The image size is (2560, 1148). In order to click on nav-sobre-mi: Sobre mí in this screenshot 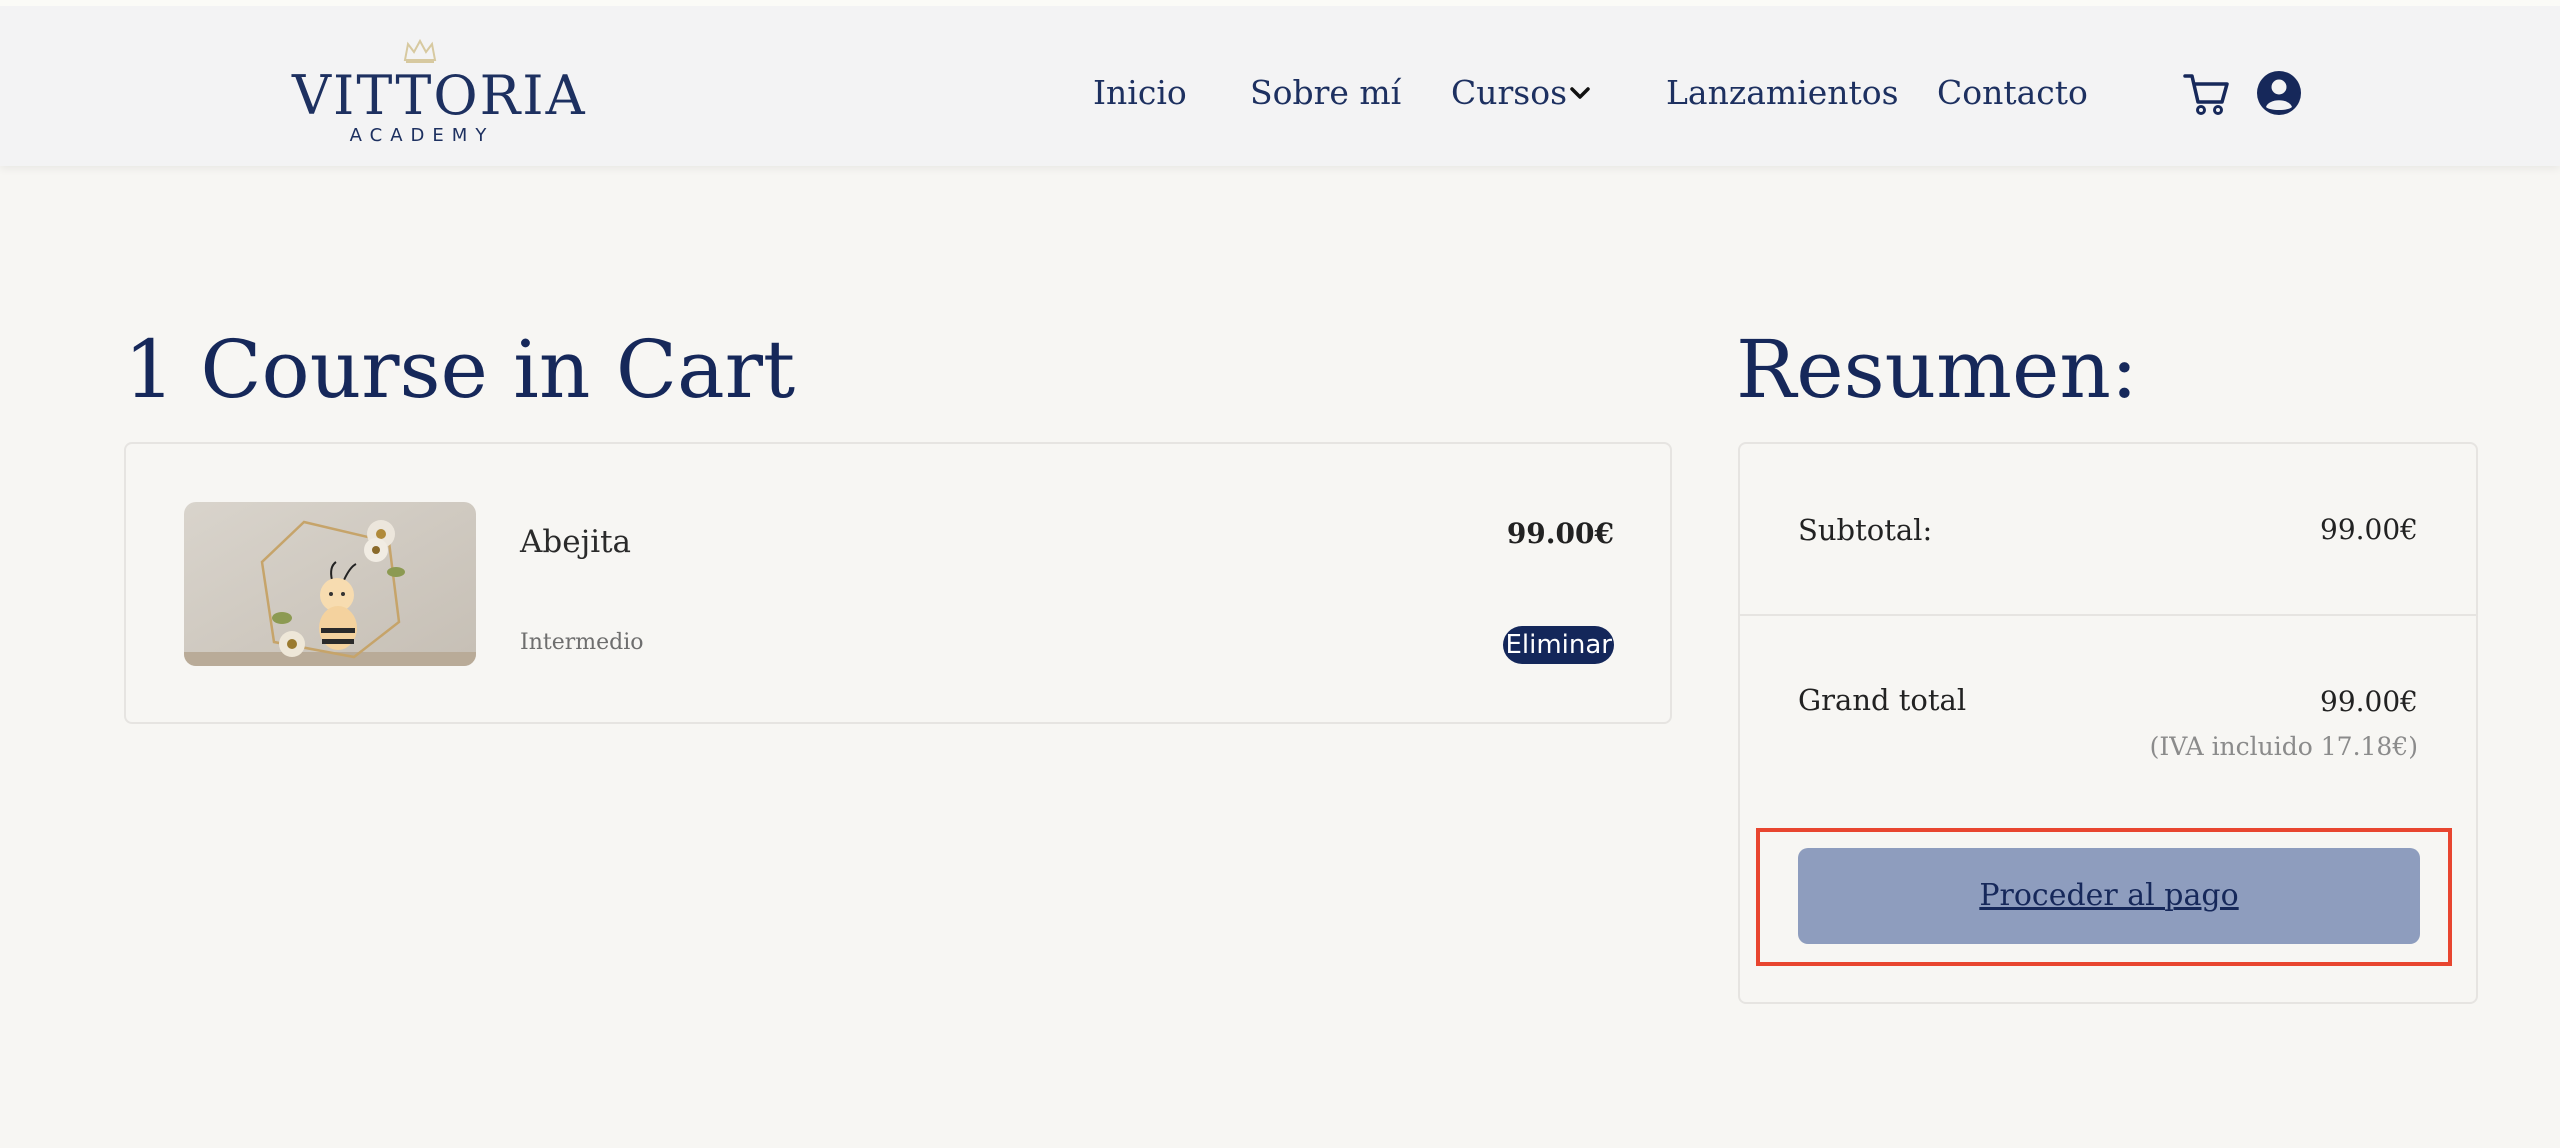, I will do `click(1325, 93)`.